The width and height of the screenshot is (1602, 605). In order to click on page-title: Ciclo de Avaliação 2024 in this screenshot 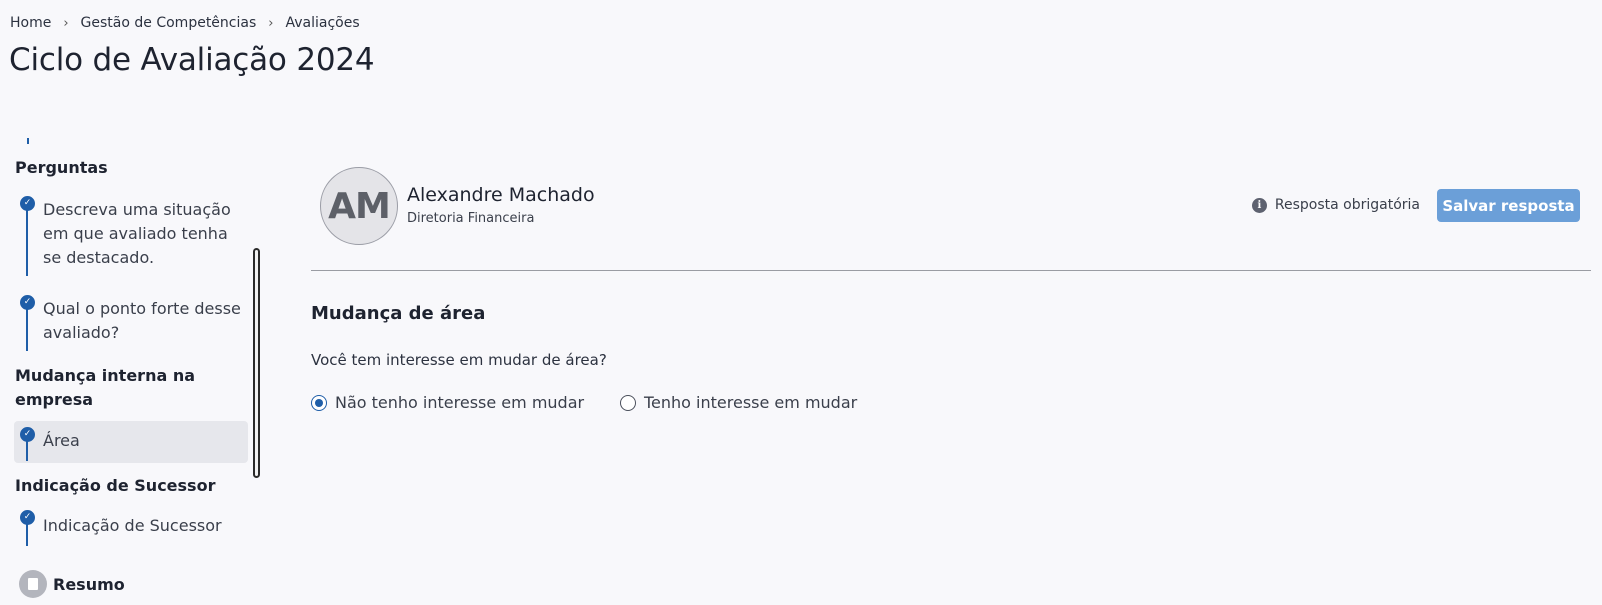, I will do `click(192, 60)`.